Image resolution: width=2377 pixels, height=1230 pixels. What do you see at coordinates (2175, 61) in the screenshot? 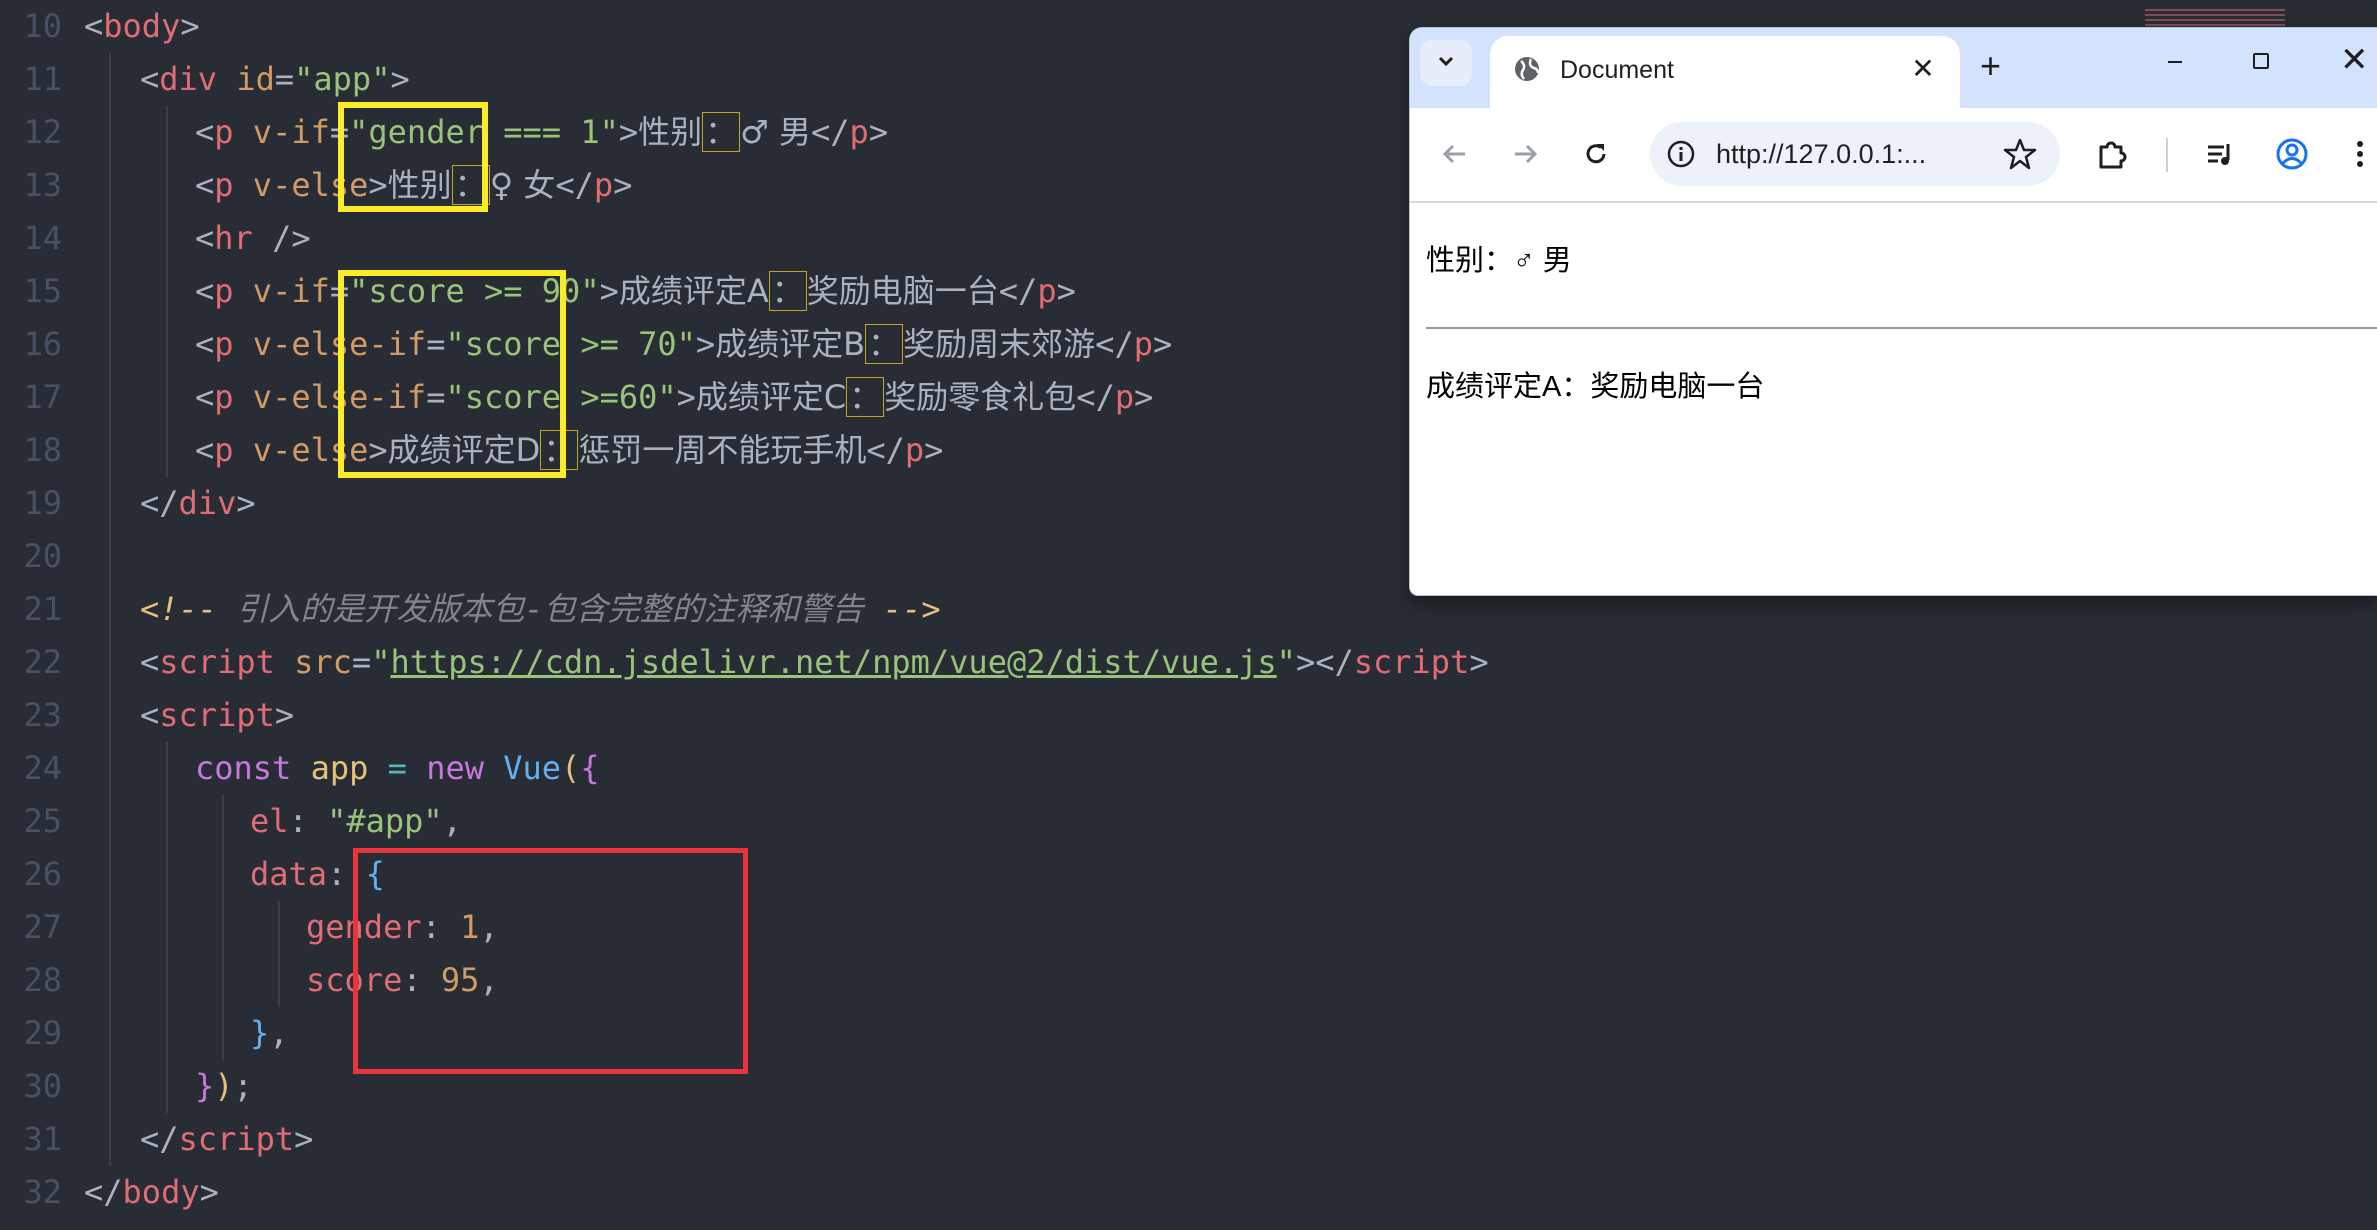
I see `minimize-icon` at bounding box center [2175, 61].